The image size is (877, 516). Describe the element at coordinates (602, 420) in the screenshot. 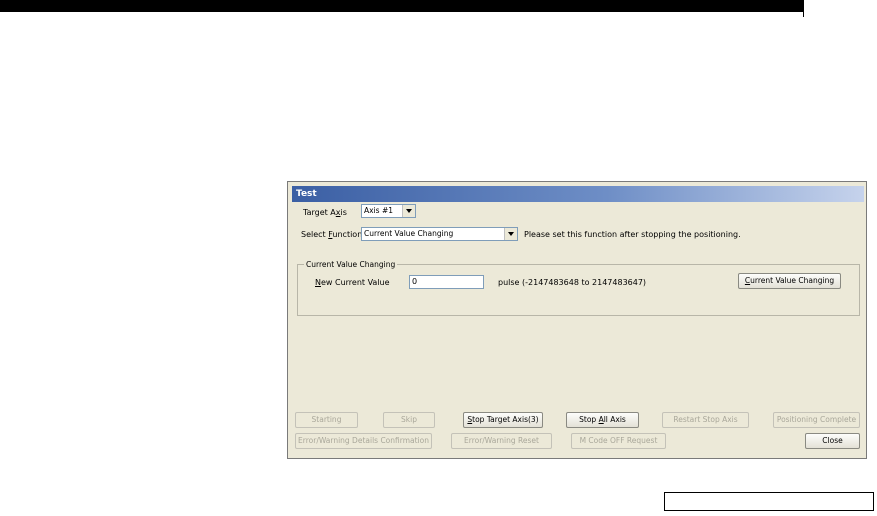

I see `stop-all-axis-button: Stop All Axis` at that location.